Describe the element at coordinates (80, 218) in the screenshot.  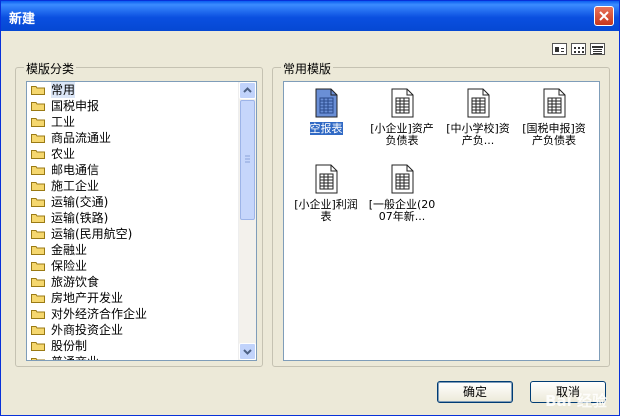
I see `category-item-label: 运输(铁路)` at that location.